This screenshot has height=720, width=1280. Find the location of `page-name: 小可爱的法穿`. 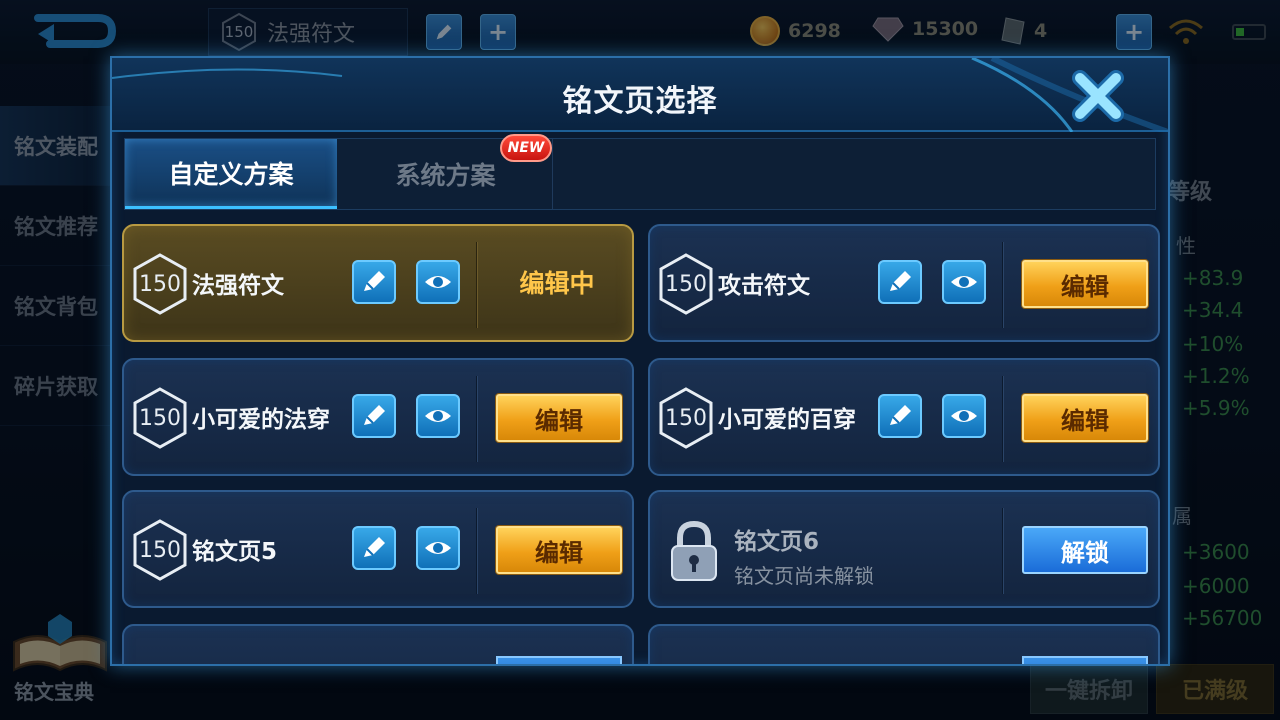

page-name: 小可爱的法穿 is located at coordinates (261, 420).